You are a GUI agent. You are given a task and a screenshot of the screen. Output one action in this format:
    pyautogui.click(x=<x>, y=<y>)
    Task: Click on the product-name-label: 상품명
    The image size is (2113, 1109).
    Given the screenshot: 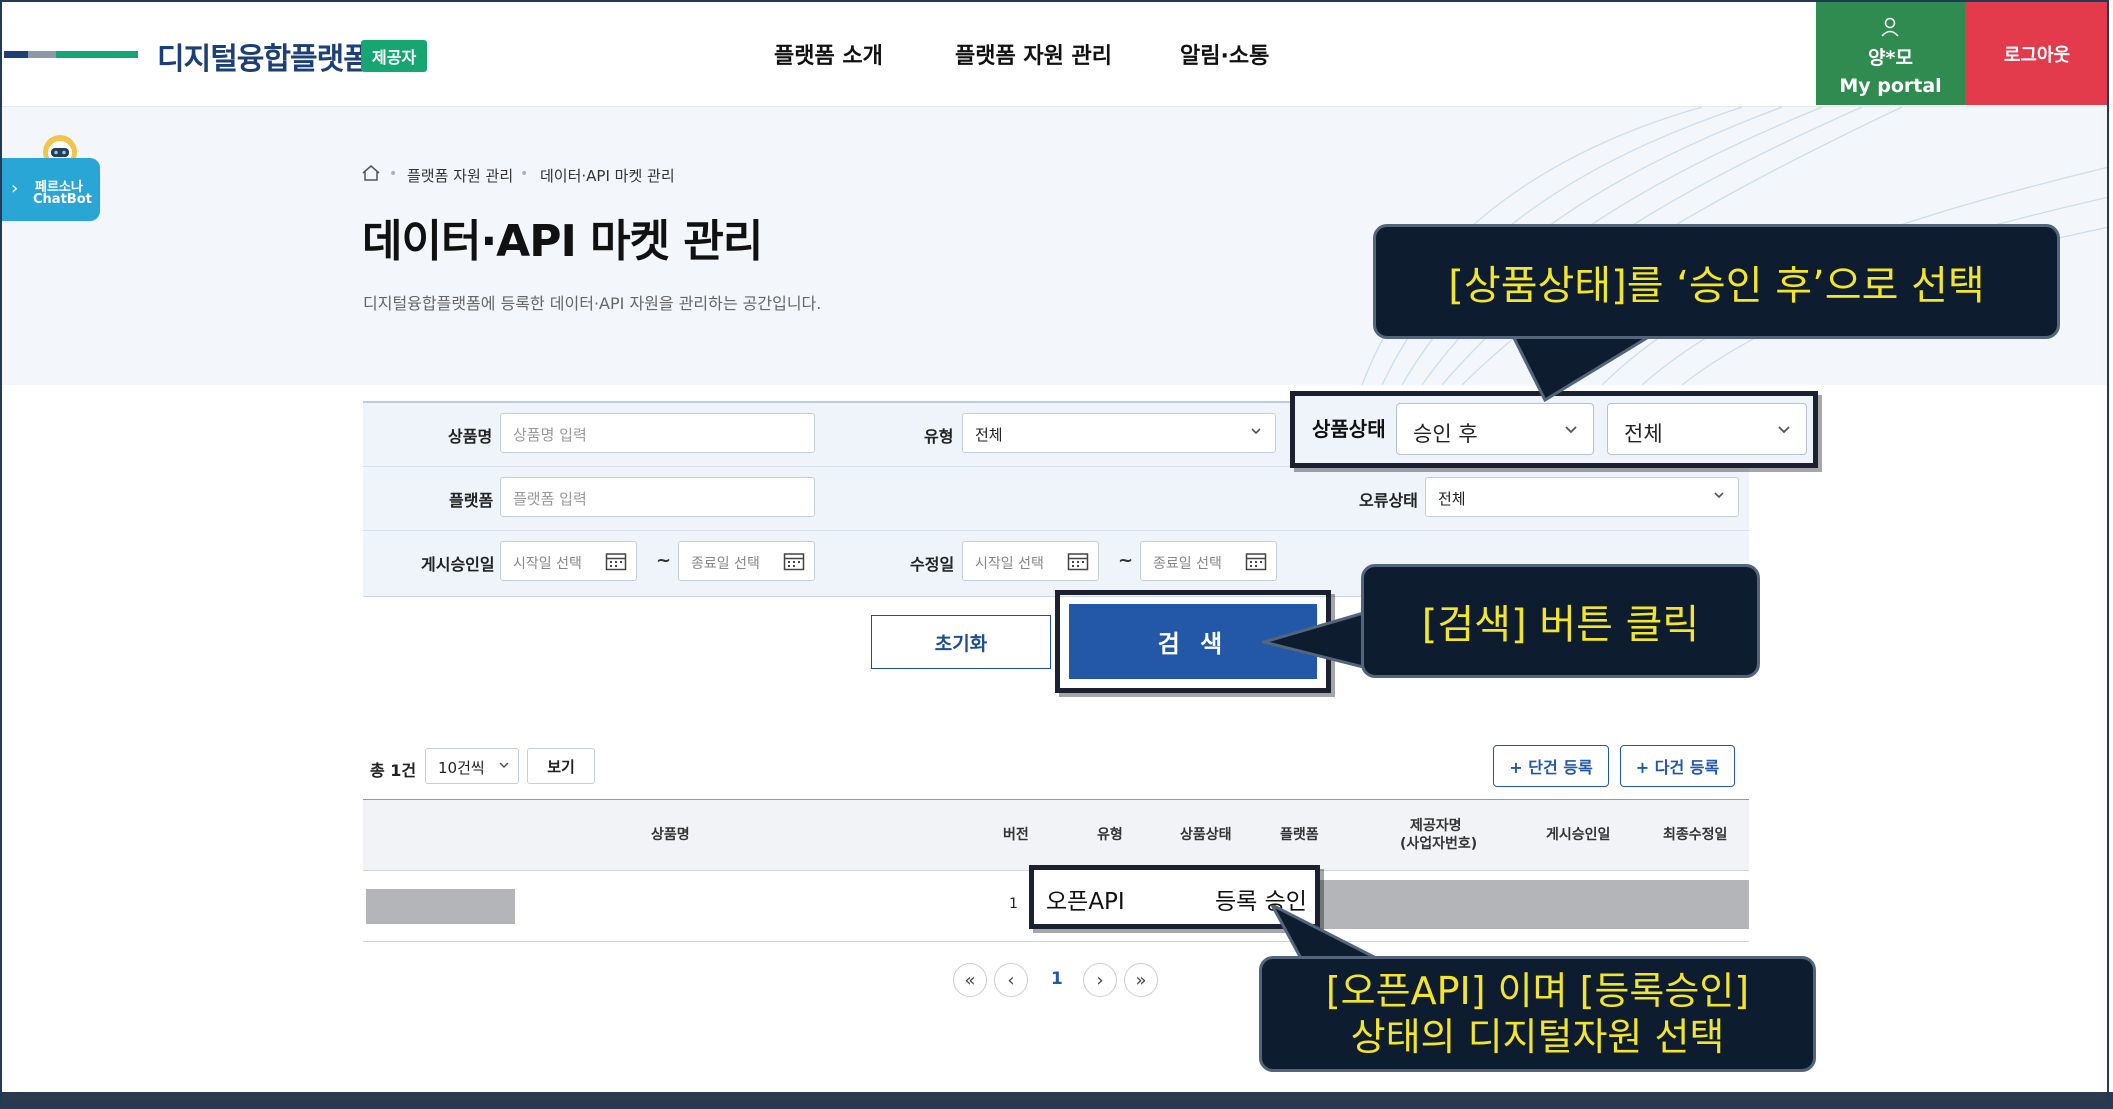 What is the action you would take?
    pyautogui.click(x=470, y=436)
    